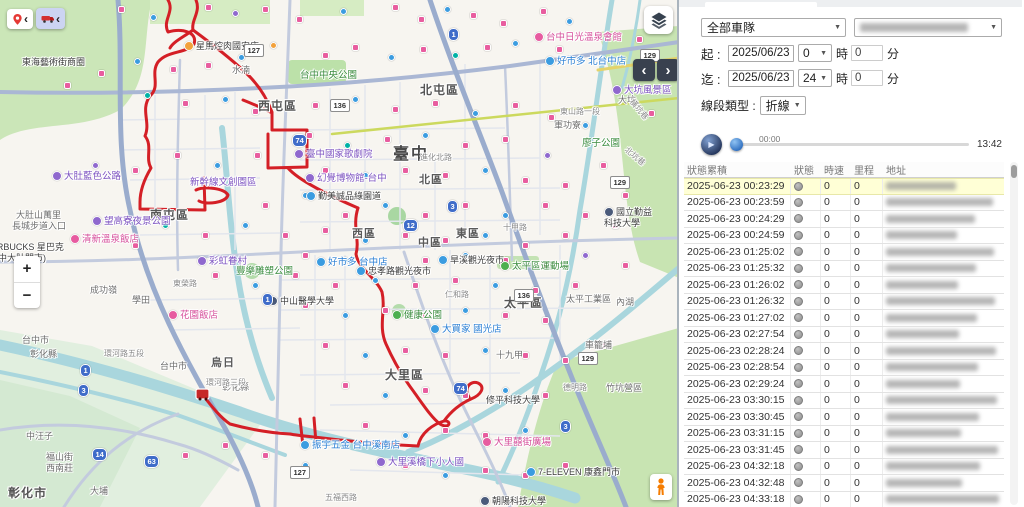  I want to click on from-date-input, so click(761, 53).